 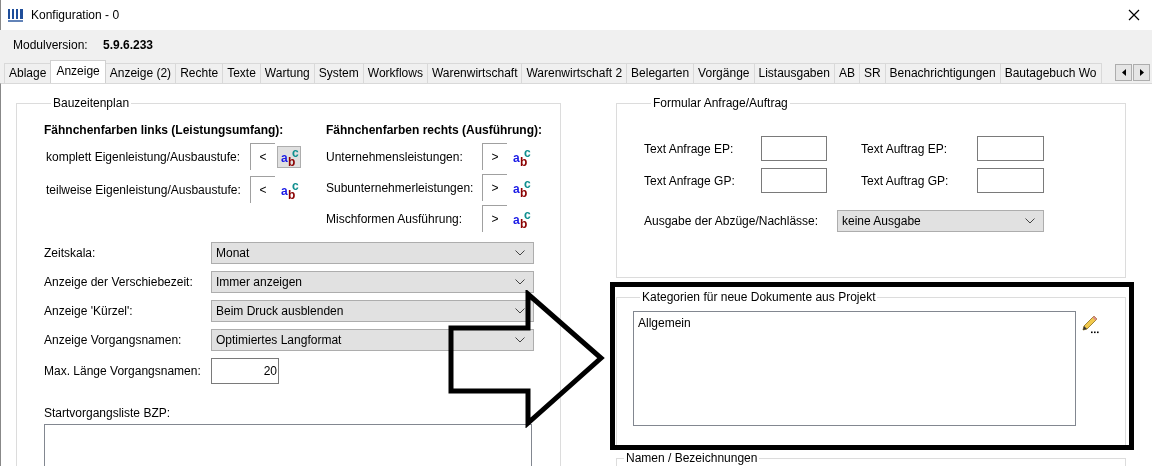 What do you see at coordinates (75, 15) in the screenshot?
I see `window-title: Konfiguration - 0` at bounding box center [75, 15].